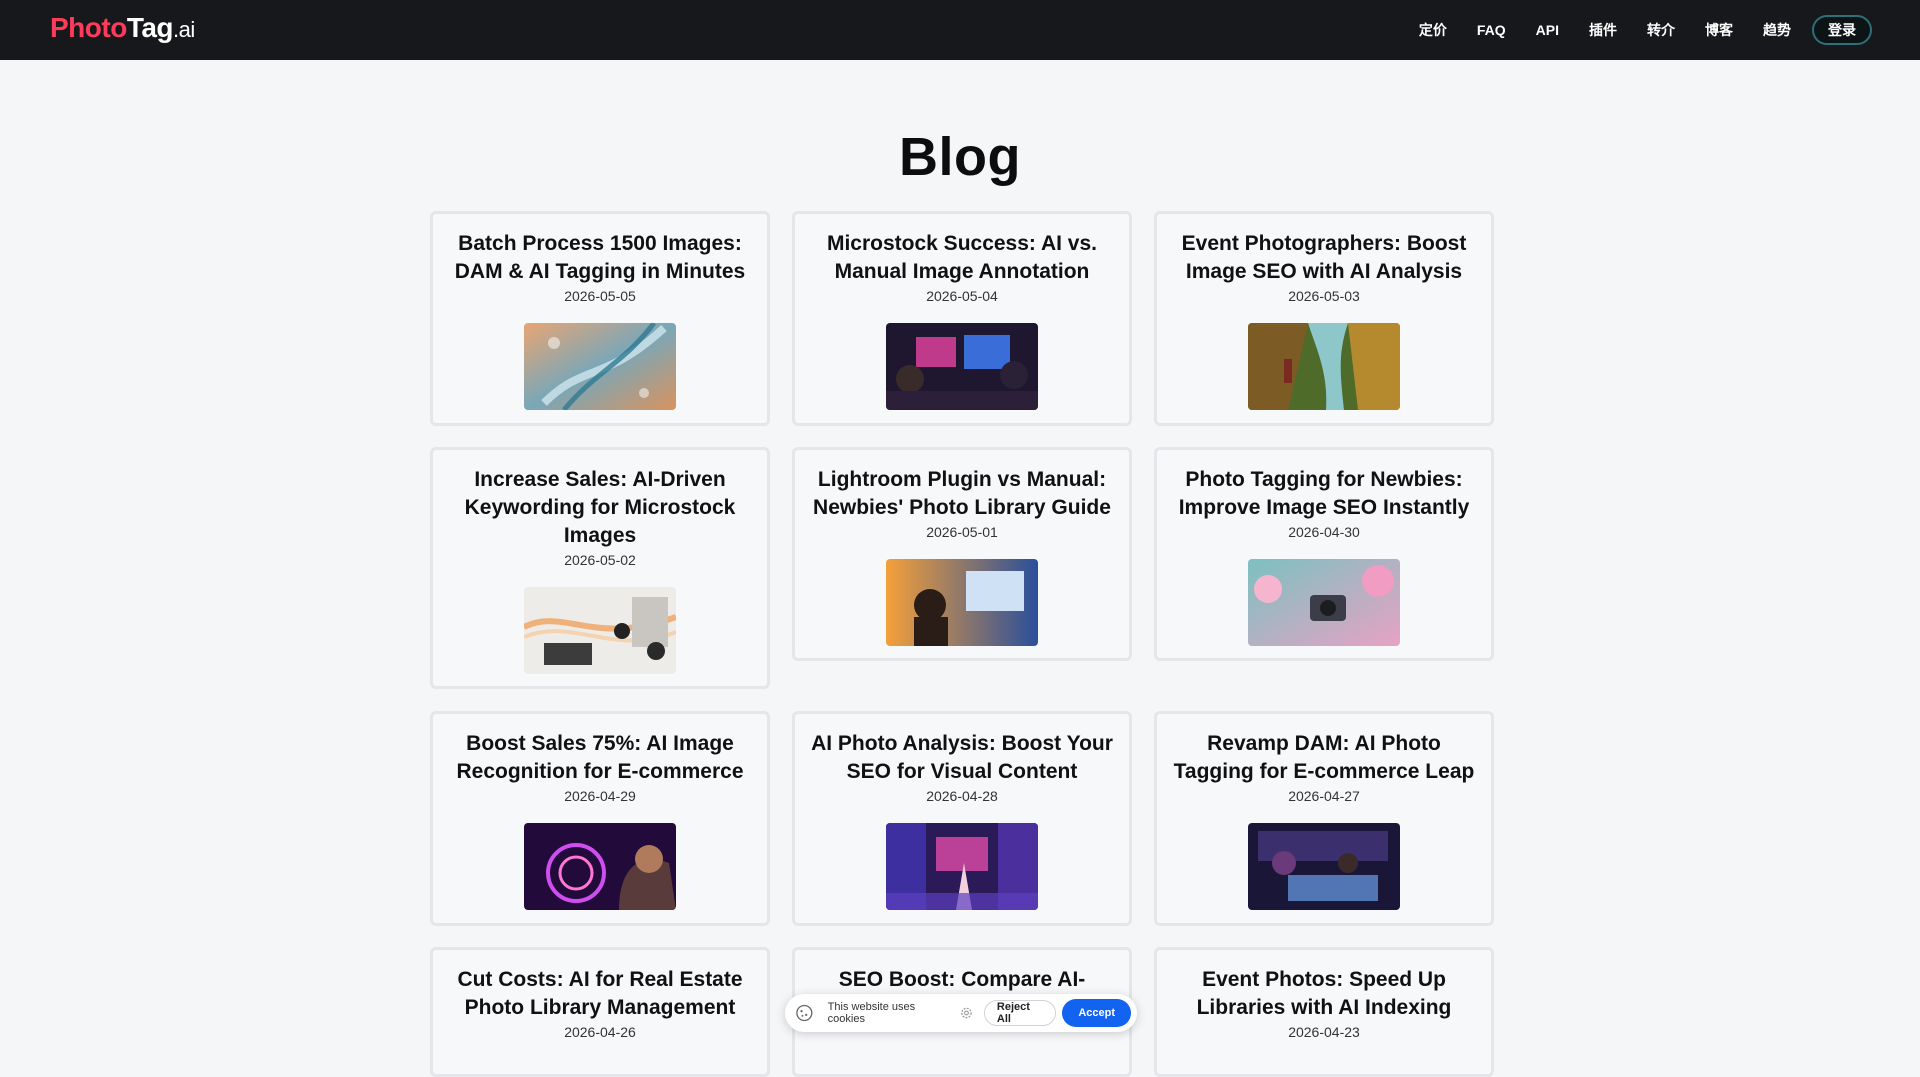  What do you see at coordinates (600, 1032) in the screenshot?
I see `post-date: 2026-04-26` at bounding box center [600, 1032].